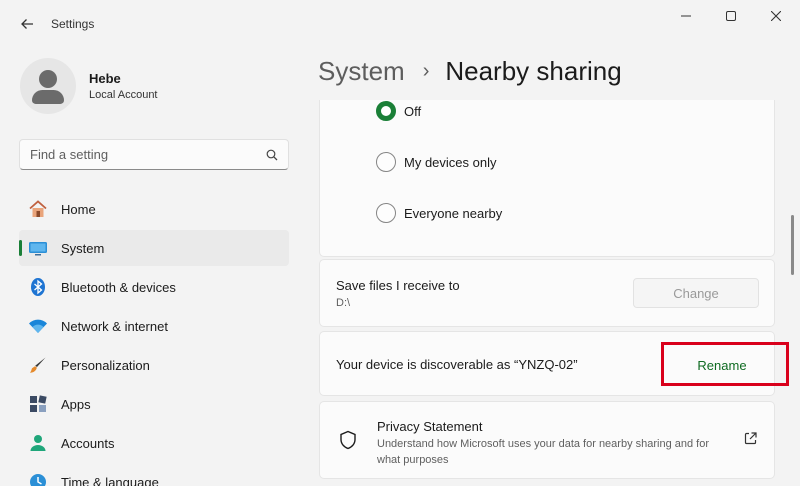  What do you see at coordinates (343, 303) in the screenshot?
I see `save-location-path: D:\` at bounding box center [343, 303].